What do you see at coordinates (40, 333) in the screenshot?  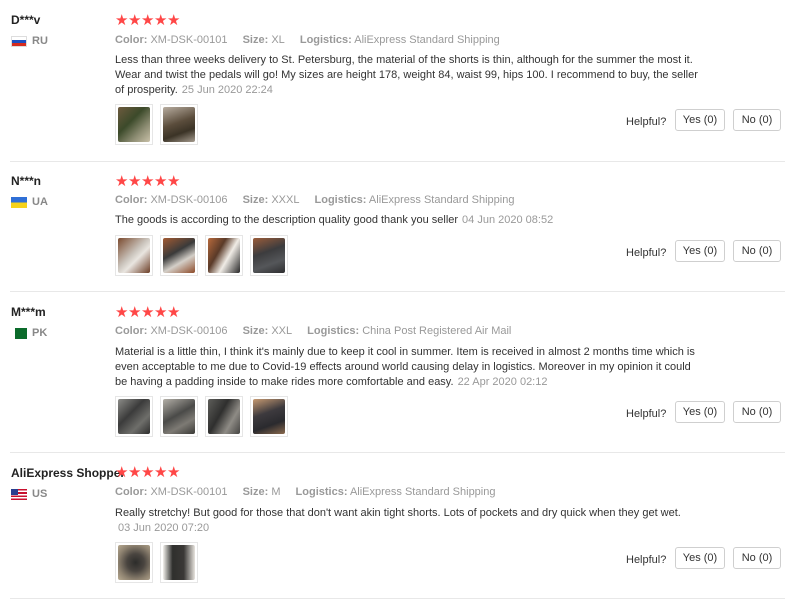 I see `country-code: PK` at bounding box center [40, 333].